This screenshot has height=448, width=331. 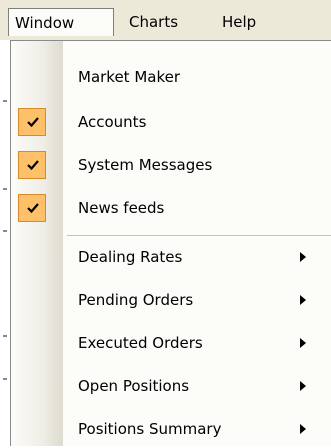 What do you see at coordinates (136, 300) in the screenshot?
I see `menu-item-label: Pending Orders` at bounding box center [136, 300].